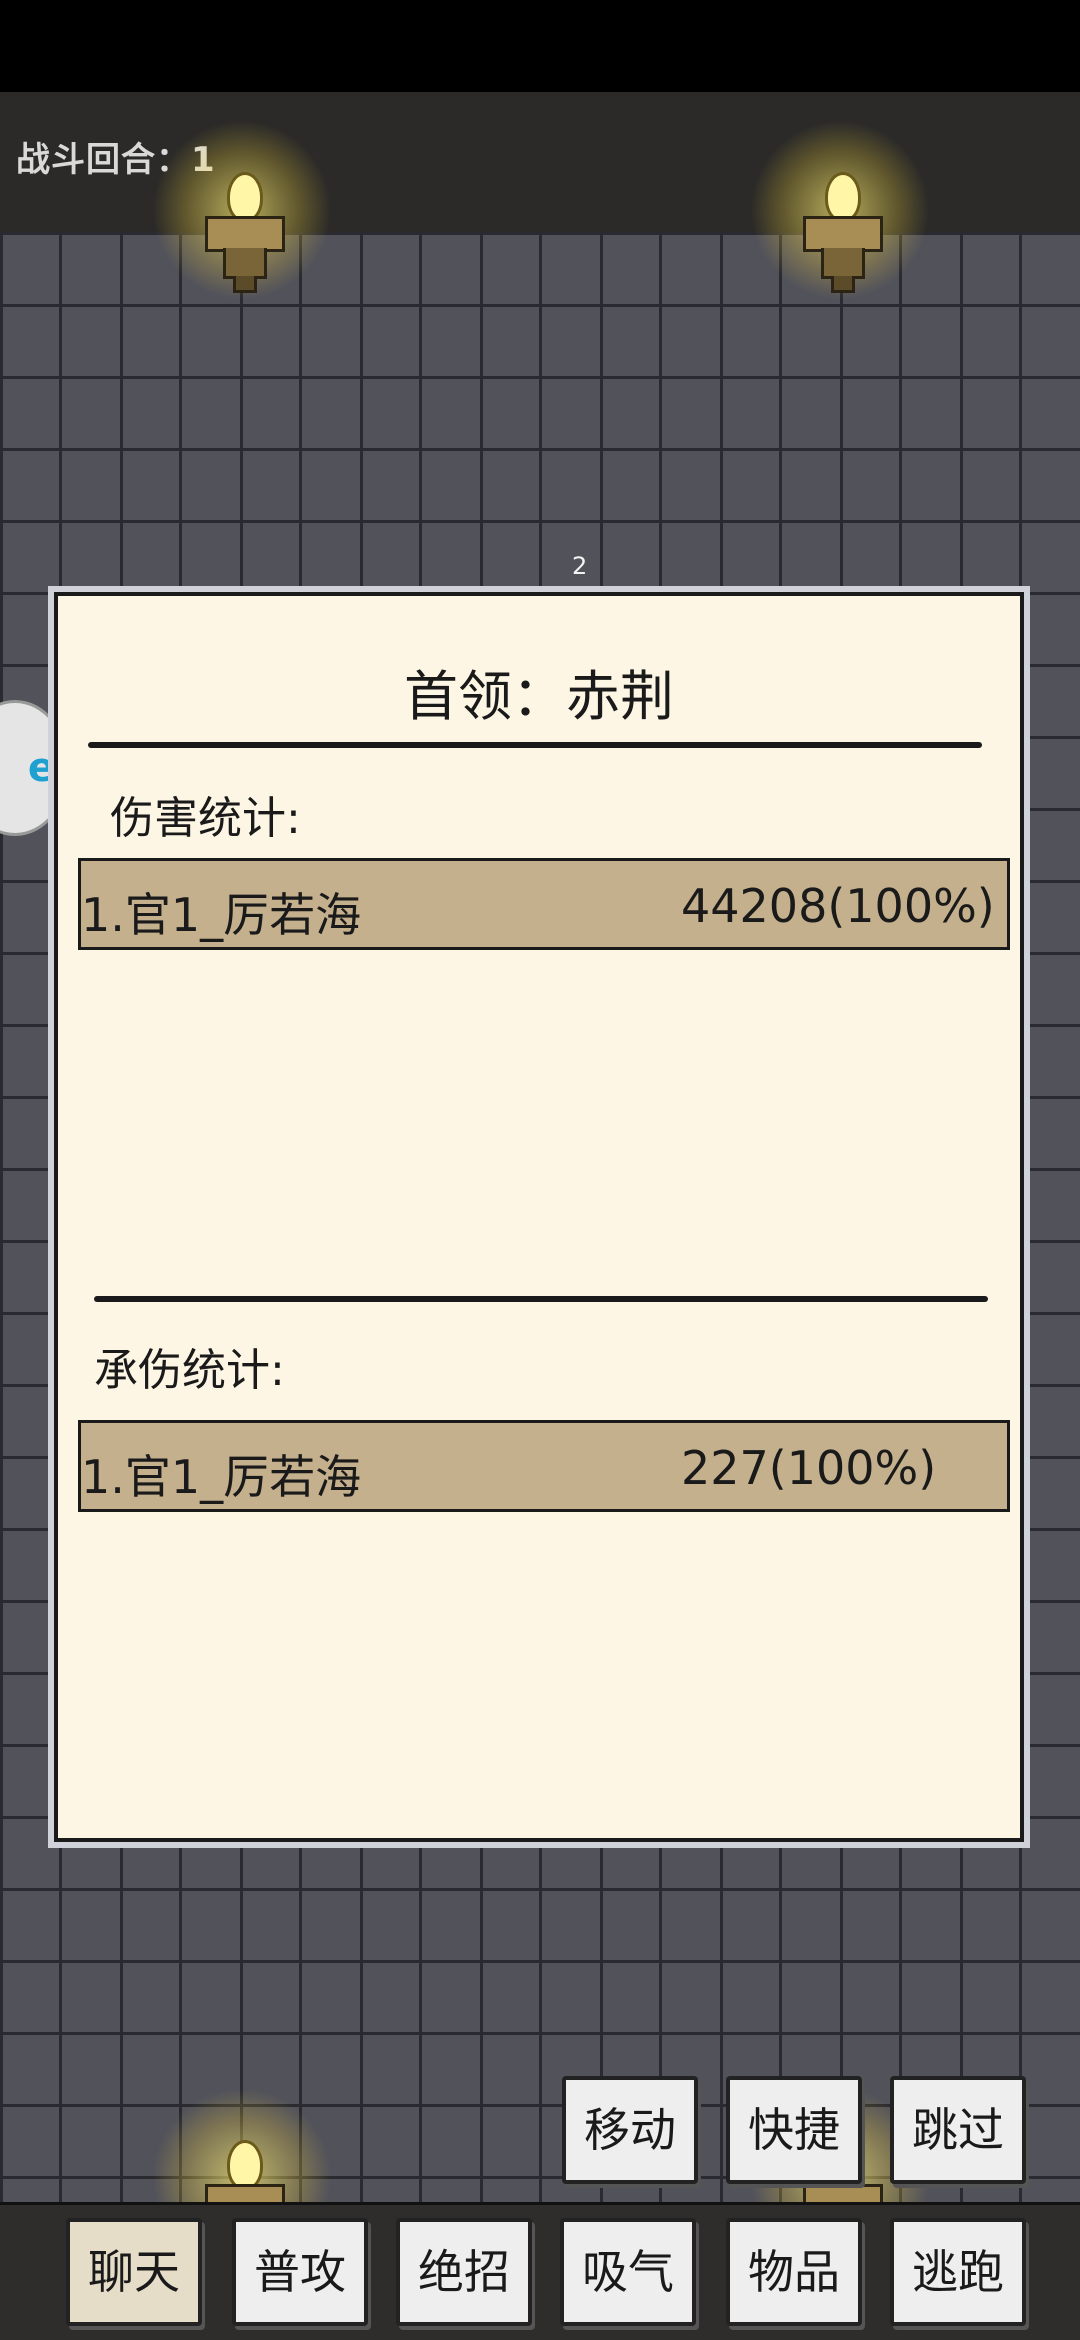  What do you see at coordinates (958, 2130) in the screenshot?
I see `skip-button: 跳过` at bounding box center [958, 2130].